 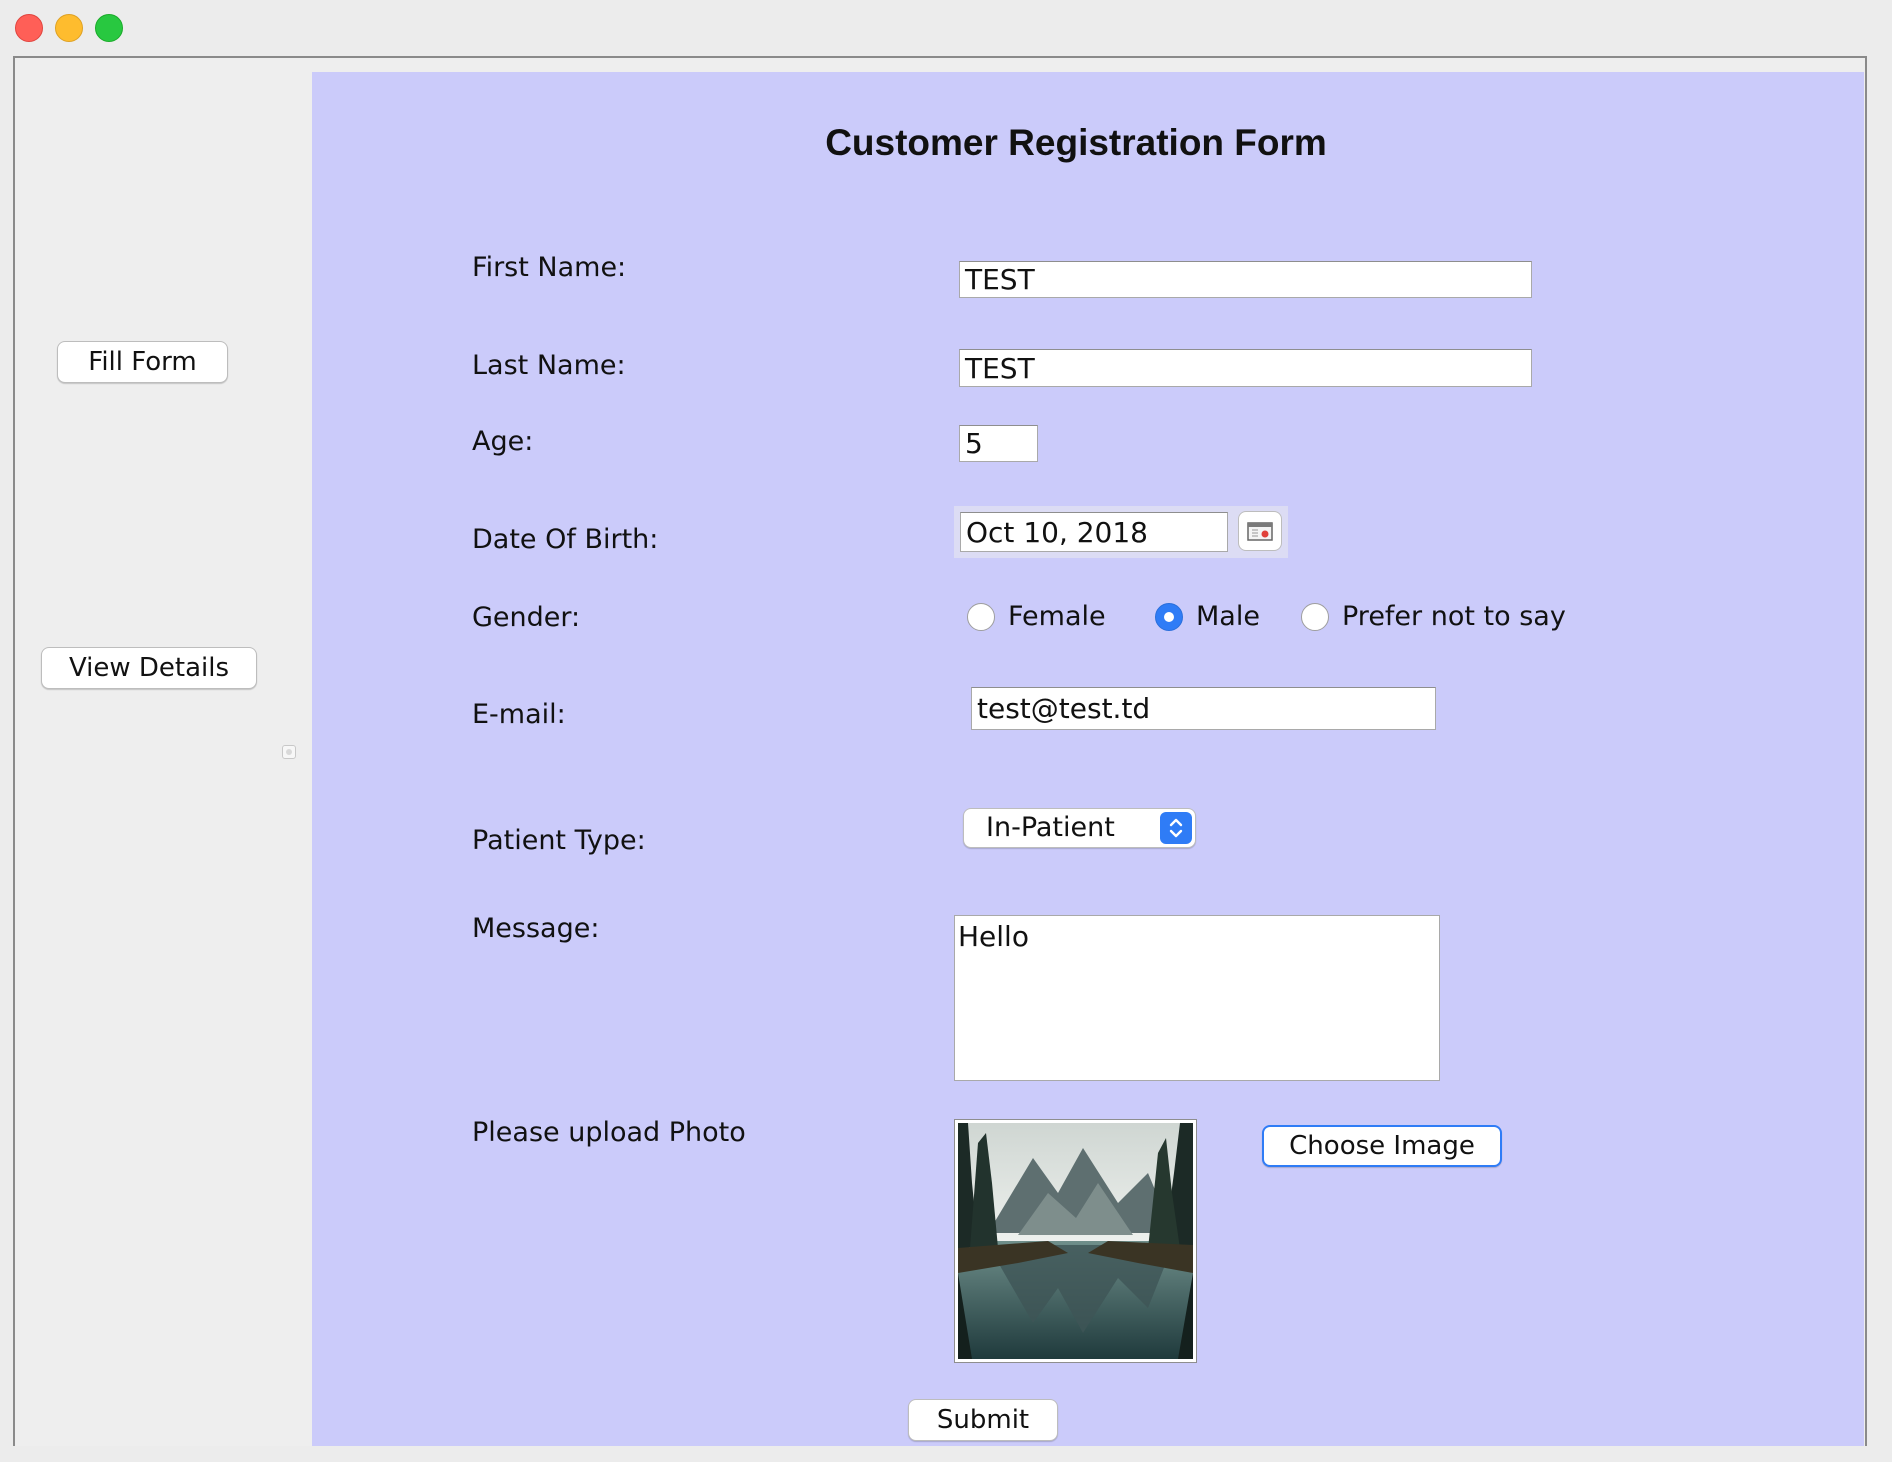 What do you see at coordinates (1197, 998) in the screenshot?
I see `message-textarea: Hello` at bounding box center [1197, 998].